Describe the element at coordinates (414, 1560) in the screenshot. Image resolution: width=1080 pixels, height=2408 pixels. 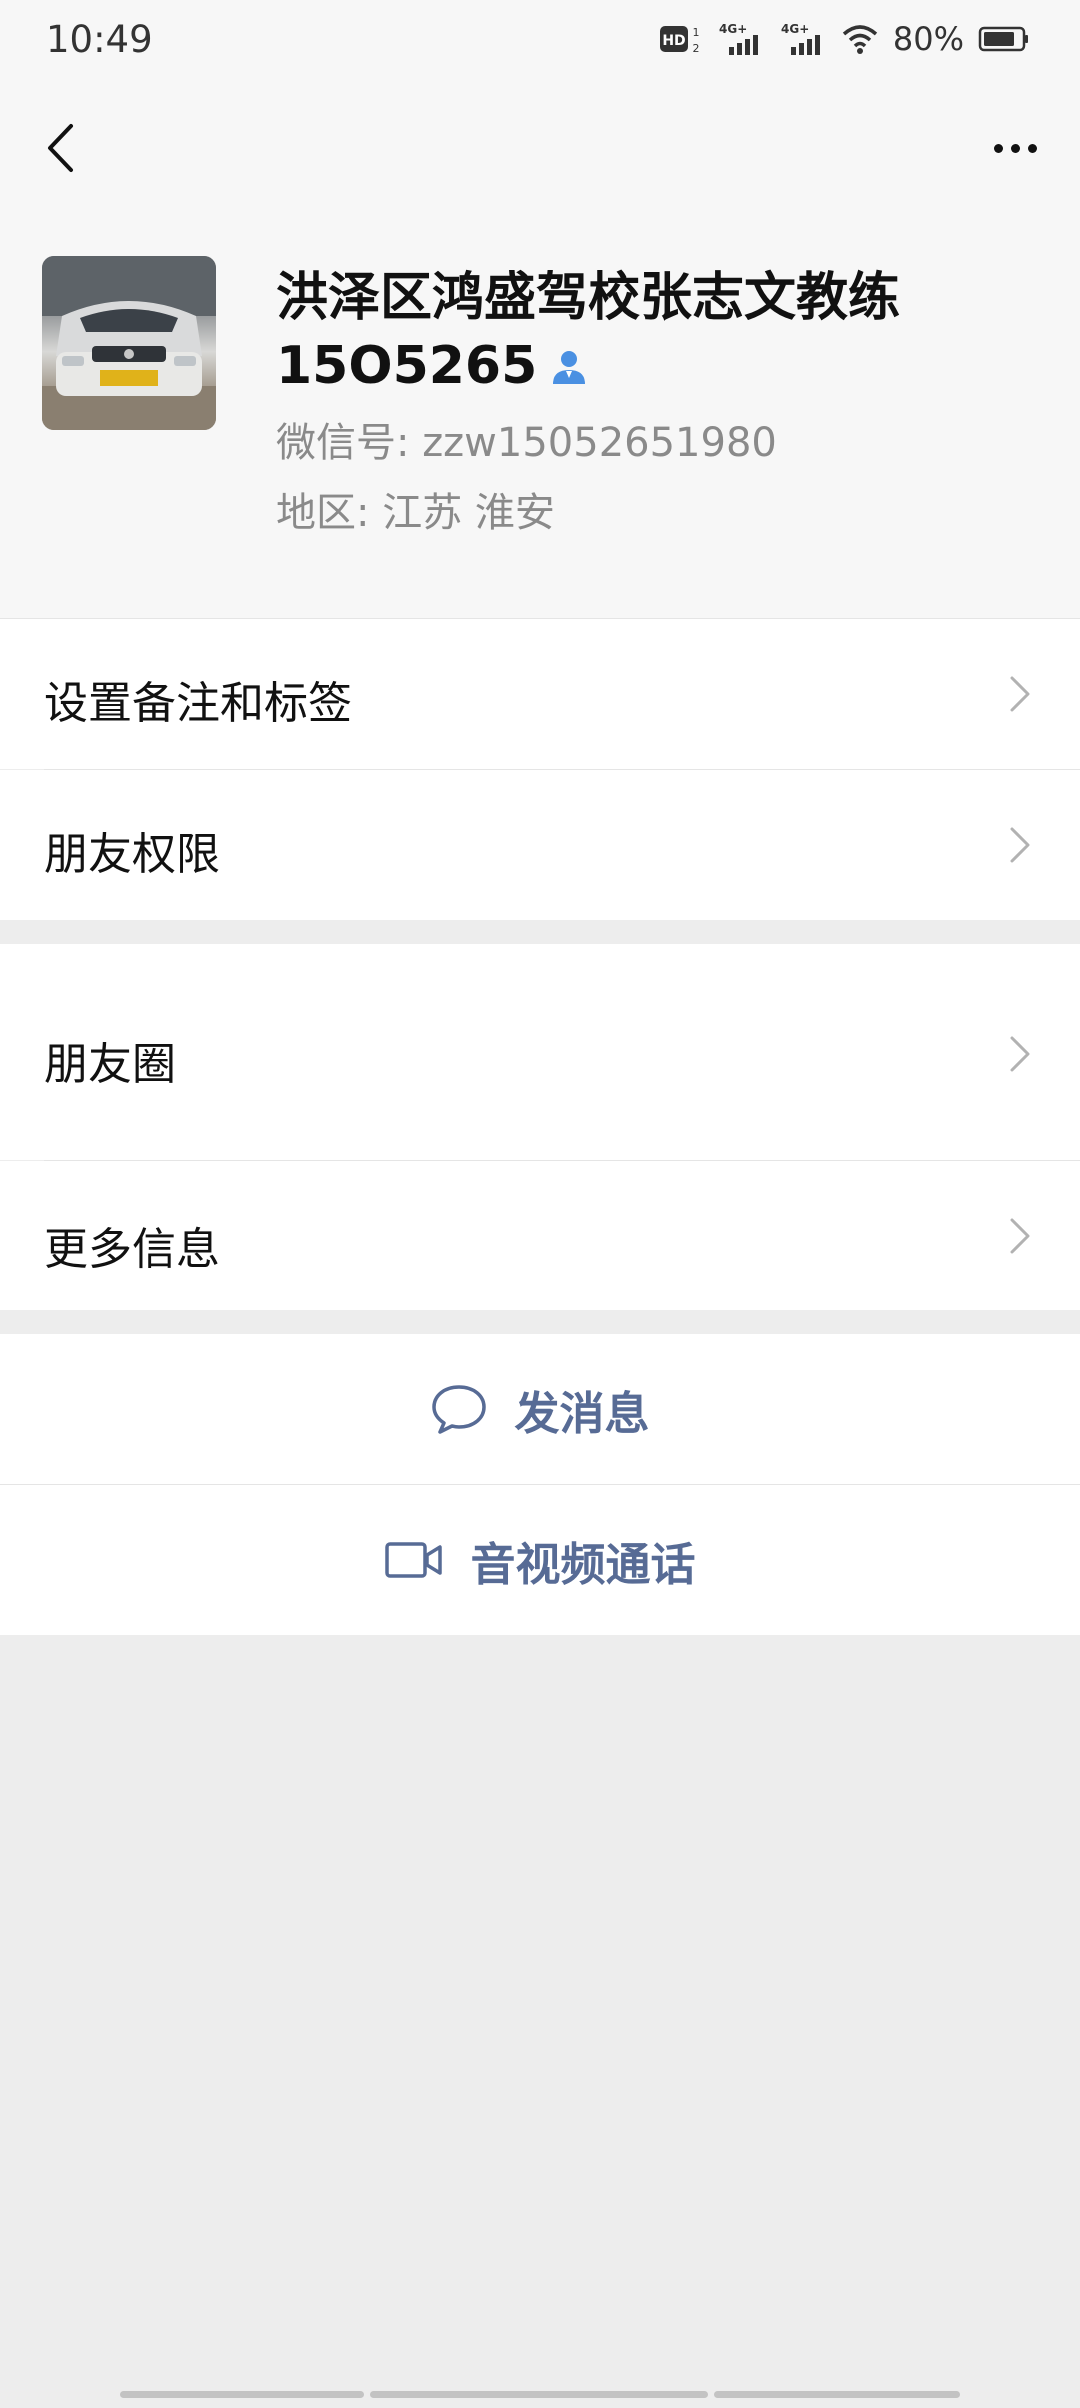
I see `video-camera-icon` at that location.